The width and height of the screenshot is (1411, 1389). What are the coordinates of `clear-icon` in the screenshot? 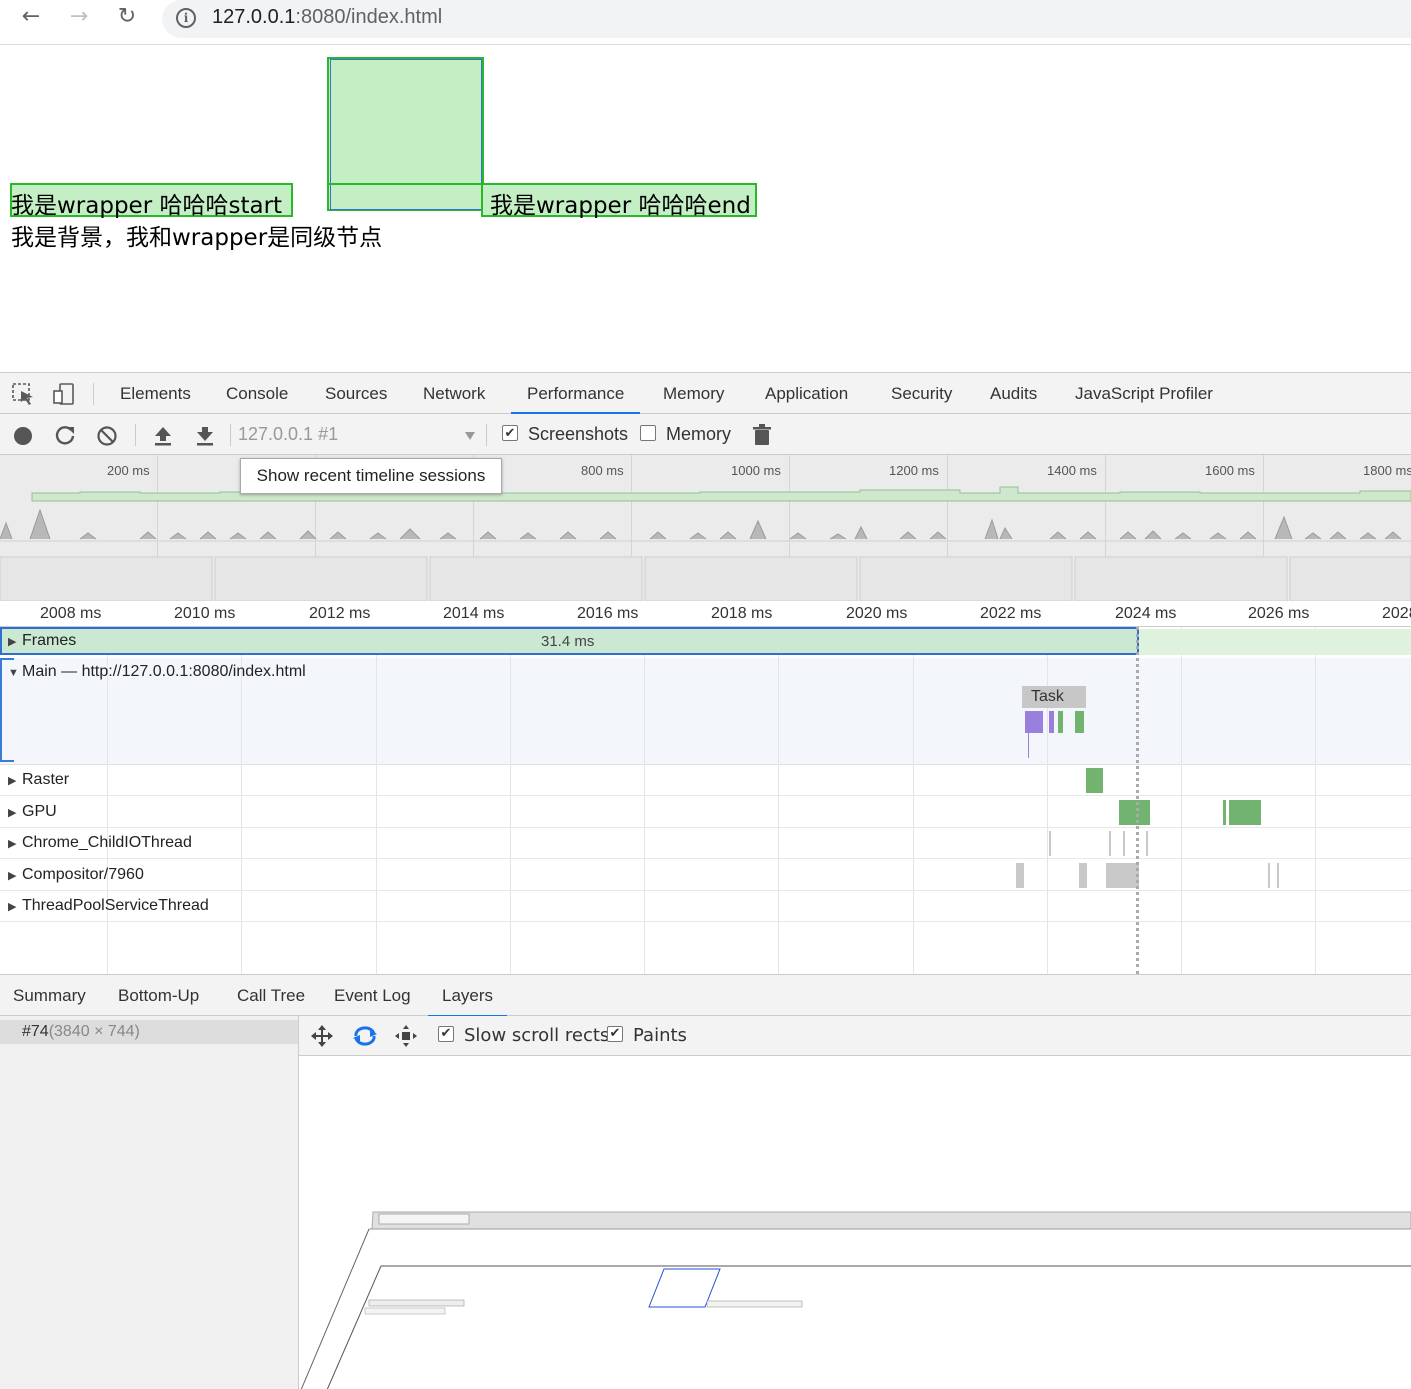 It's located at (107, 436).